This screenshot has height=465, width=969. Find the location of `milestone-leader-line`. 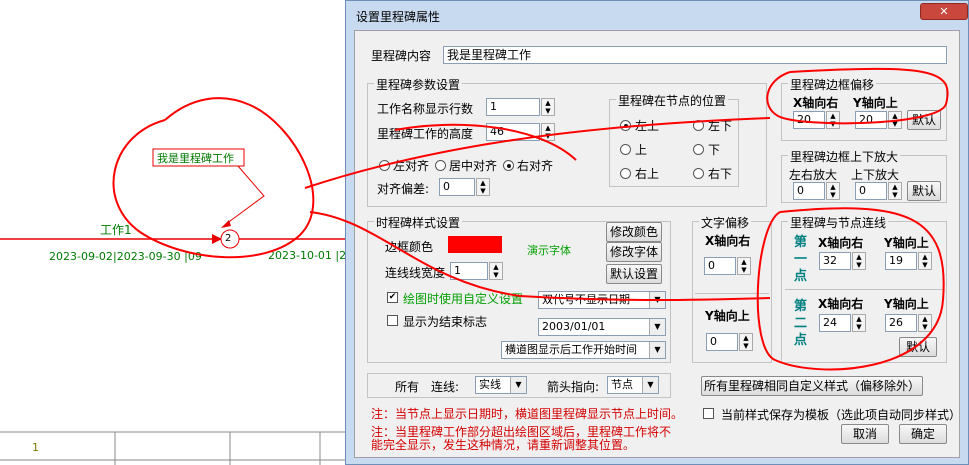

milestone-leader-line is located at coordinates (245, 195).